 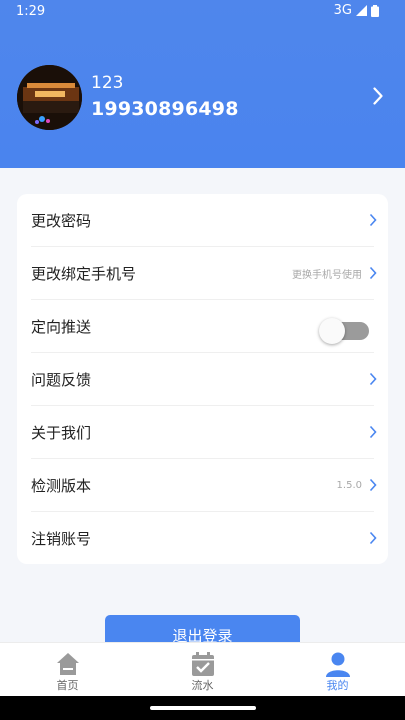 What do you see at coordinates (202, 12) in the screenshot?
I see `status-bar: 1:29 3G` at bounding box center [202, 12].